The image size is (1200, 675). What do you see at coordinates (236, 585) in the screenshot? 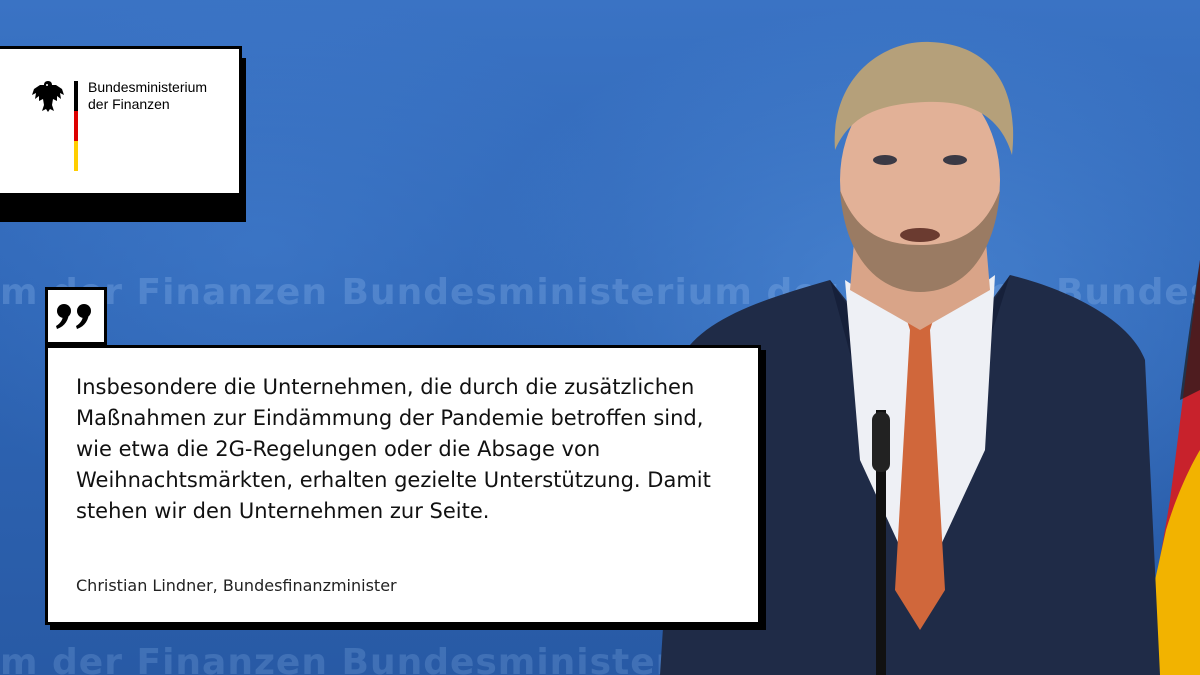
I see `quote-author: Christian Lindner, Bundesfinanzminister` at bounding box center [236, 585].